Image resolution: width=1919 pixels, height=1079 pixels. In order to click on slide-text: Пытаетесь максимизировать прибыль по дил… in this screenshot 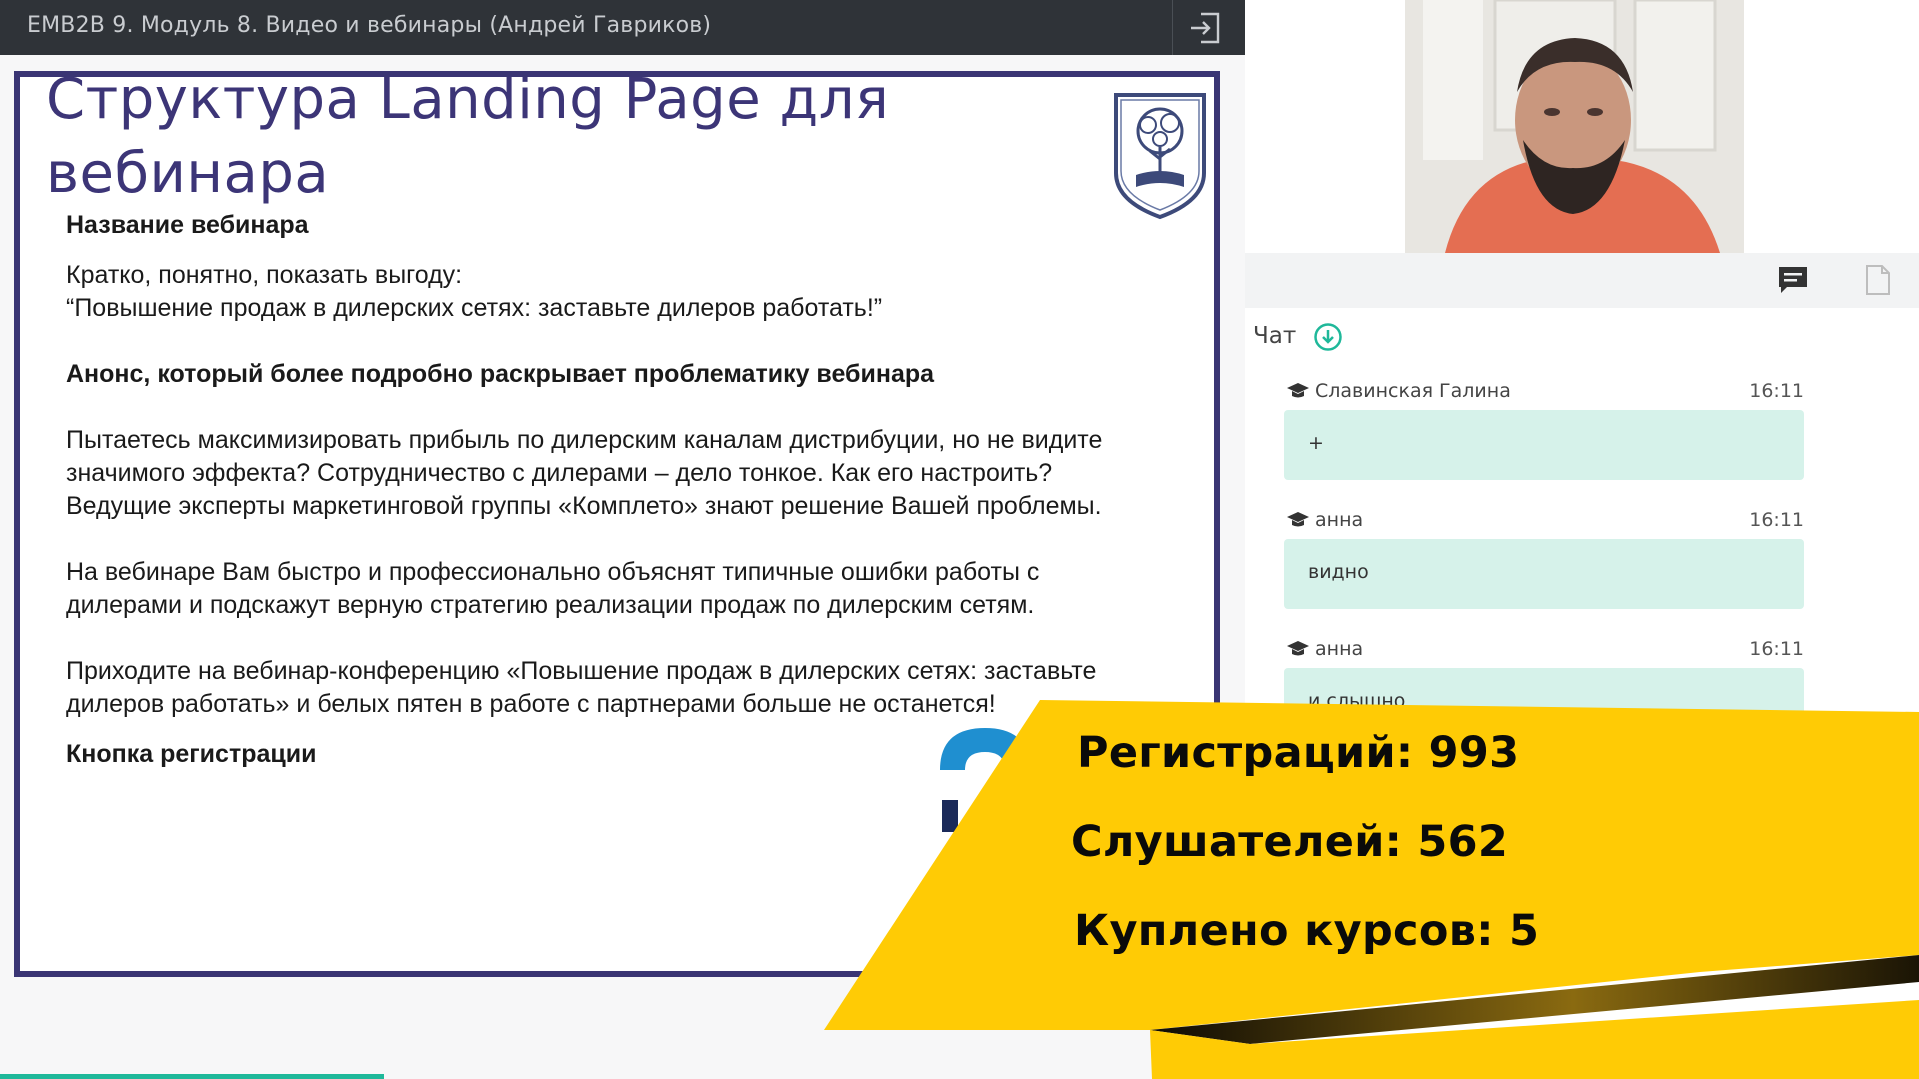, I will do `click(584, 440)`.